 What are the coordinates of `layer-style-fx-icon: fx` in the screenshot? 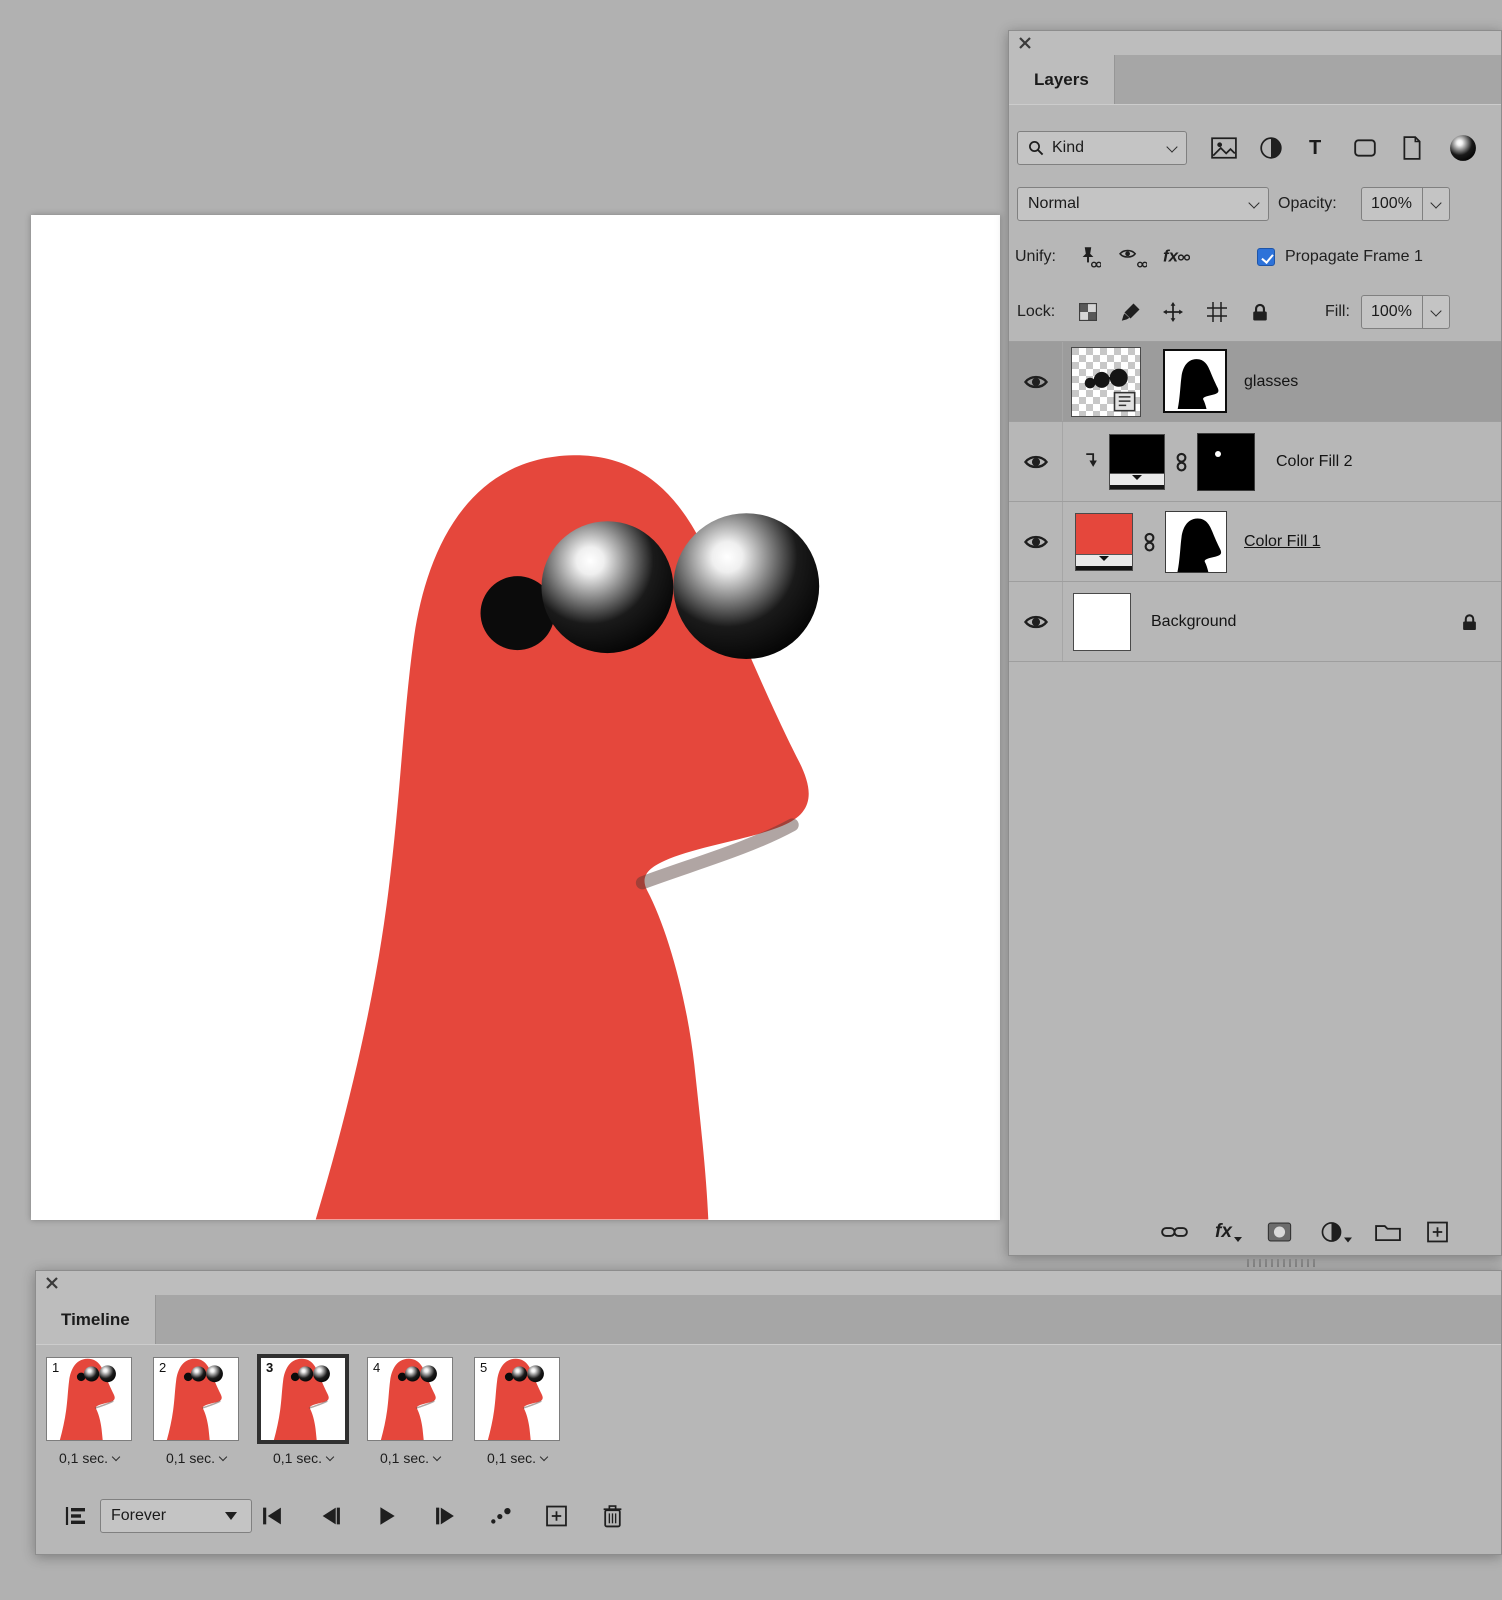 It's located at (1228, 1232).